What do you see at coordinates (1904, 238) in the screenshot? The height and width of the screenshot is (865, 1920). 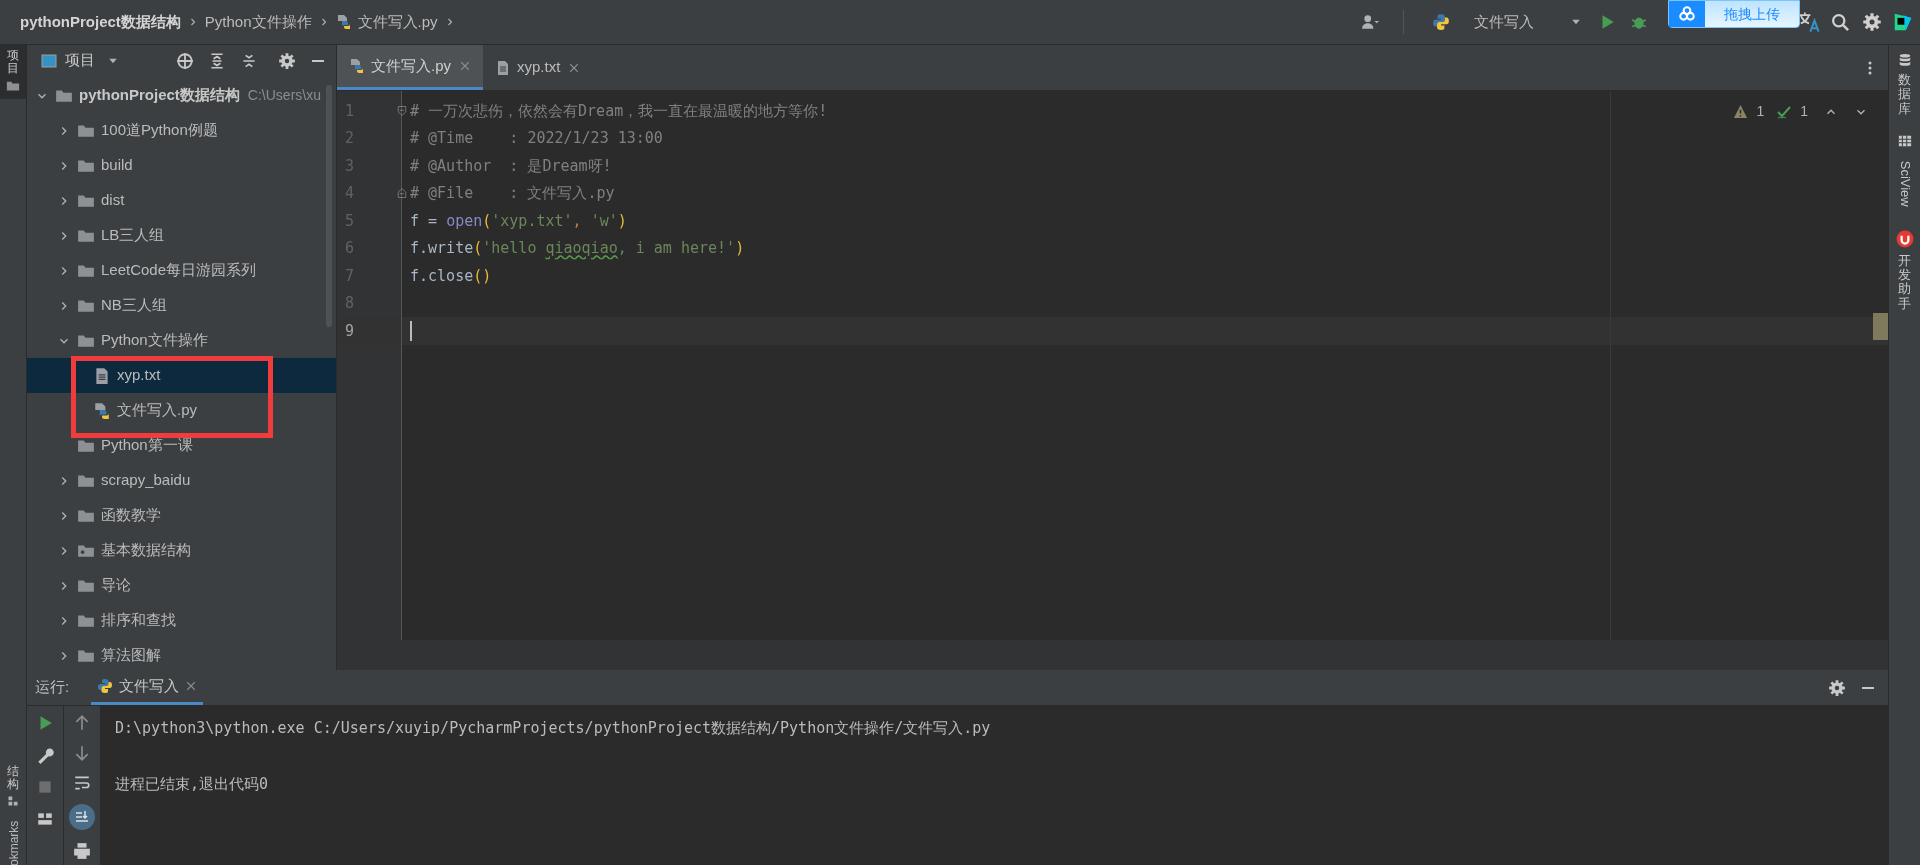 I see `assistant-logo-icon` at bounding box center [1904, 238].